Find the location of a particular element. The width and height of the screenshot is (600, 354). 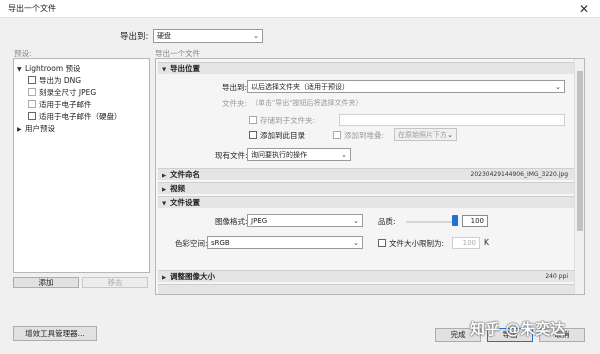

existing-files-select: 询问要执行的操作 ⌄ is located at coordinates (299, 154).